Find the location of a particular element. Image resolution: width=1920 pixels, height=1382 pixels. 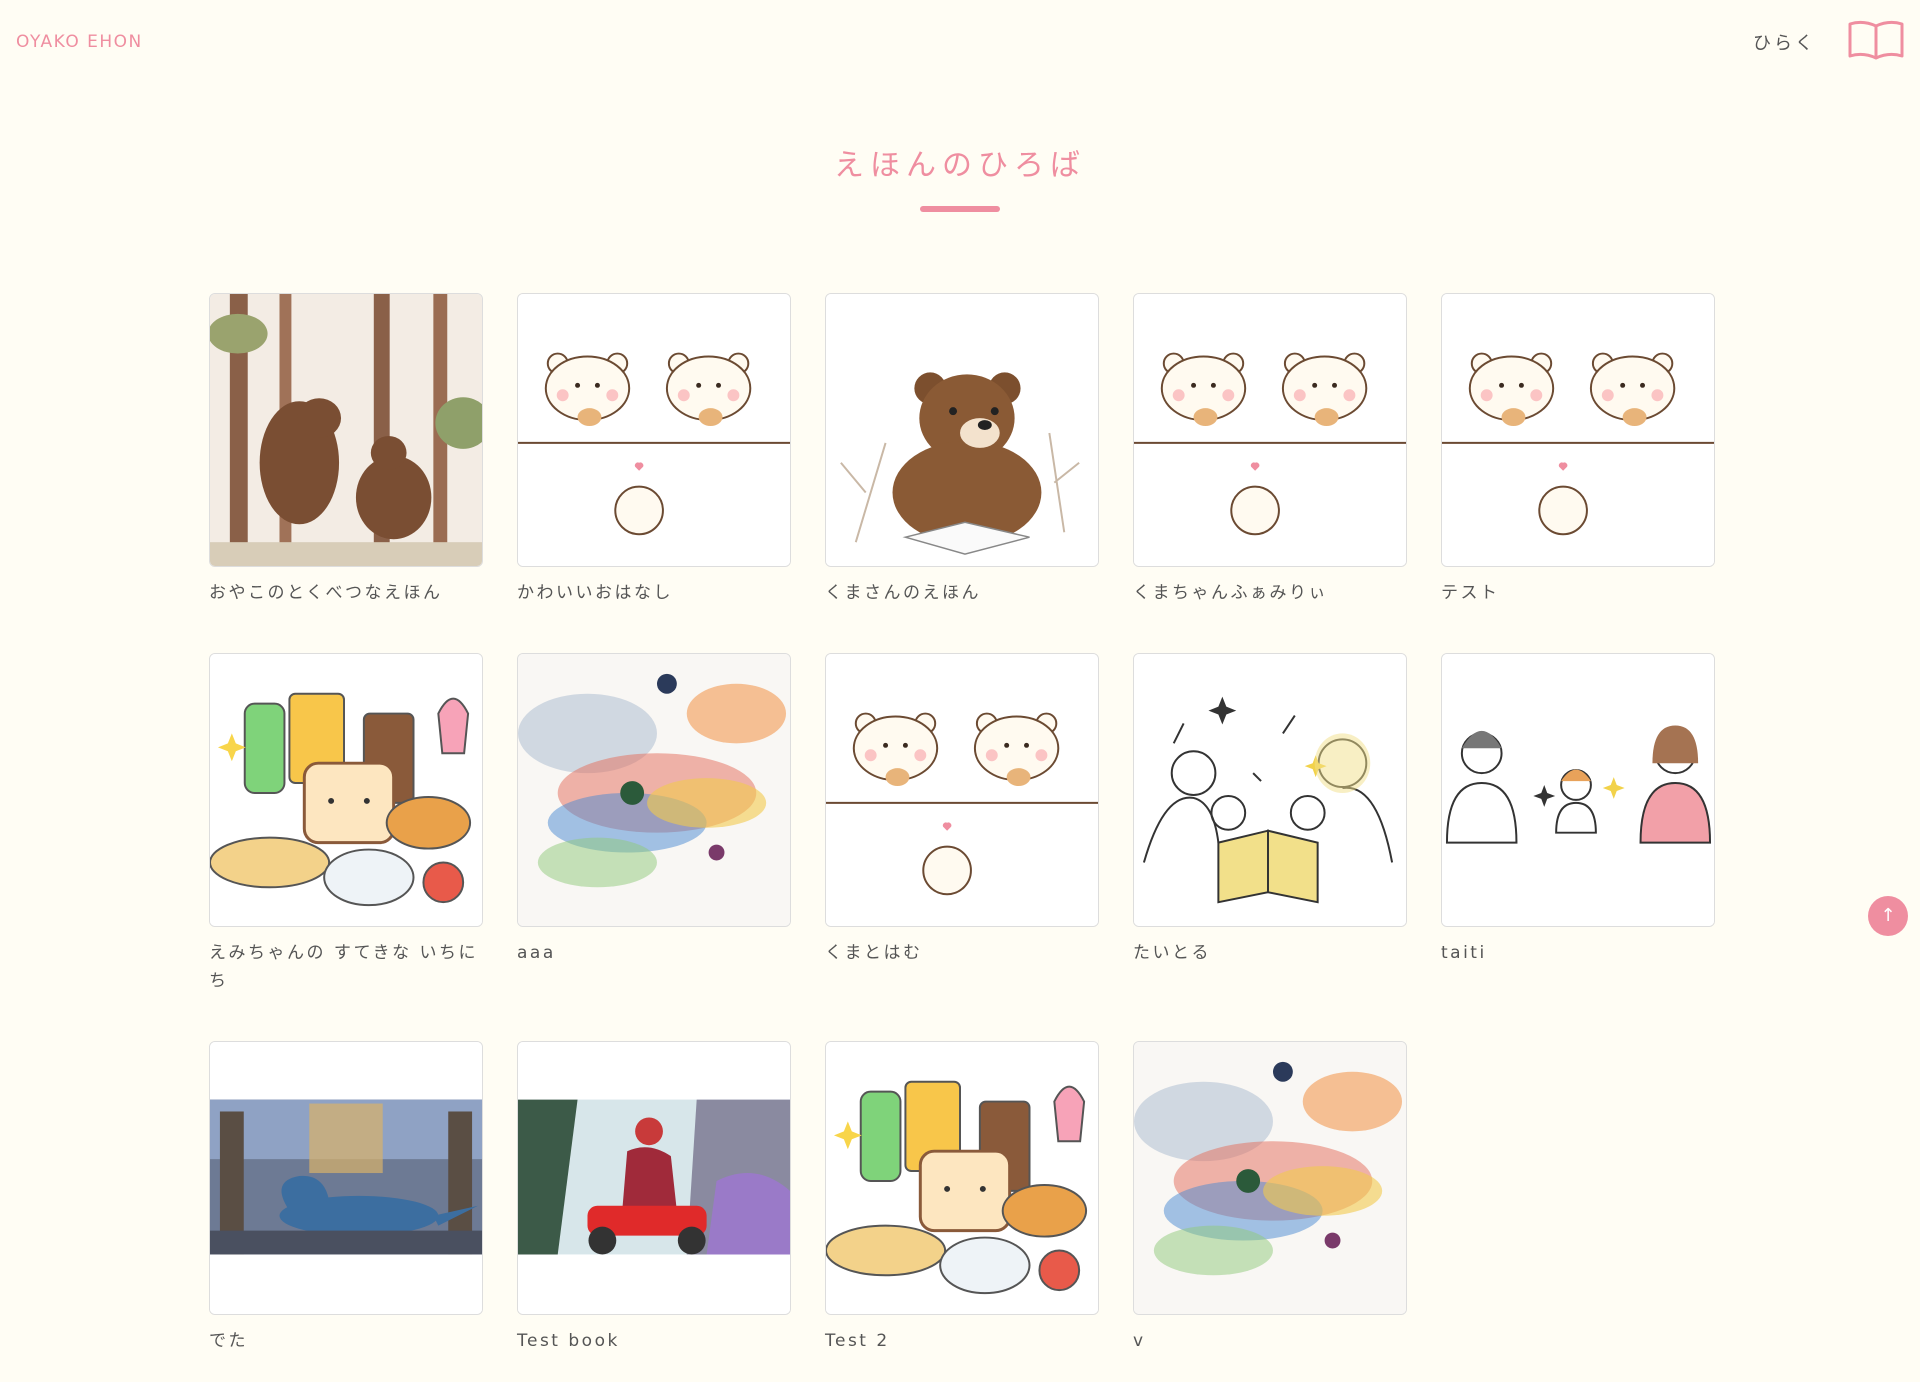

book-card: v is located at coordinates (1270, 1198).